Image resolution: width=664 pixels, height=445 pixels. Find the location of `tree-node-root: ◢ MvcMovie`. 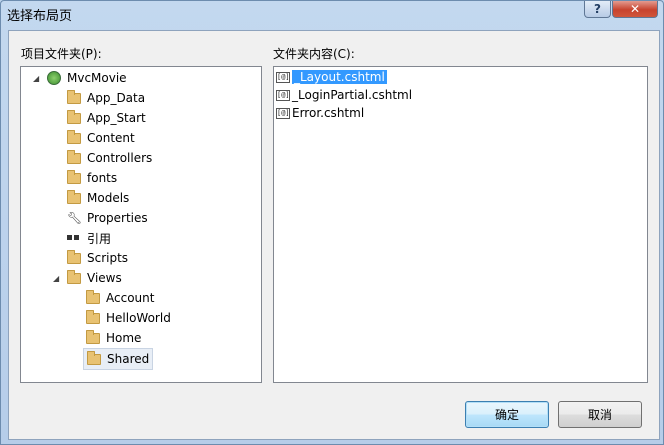

tree-node-root: ◢ MvcMovie is located at coordinates (80, 78).